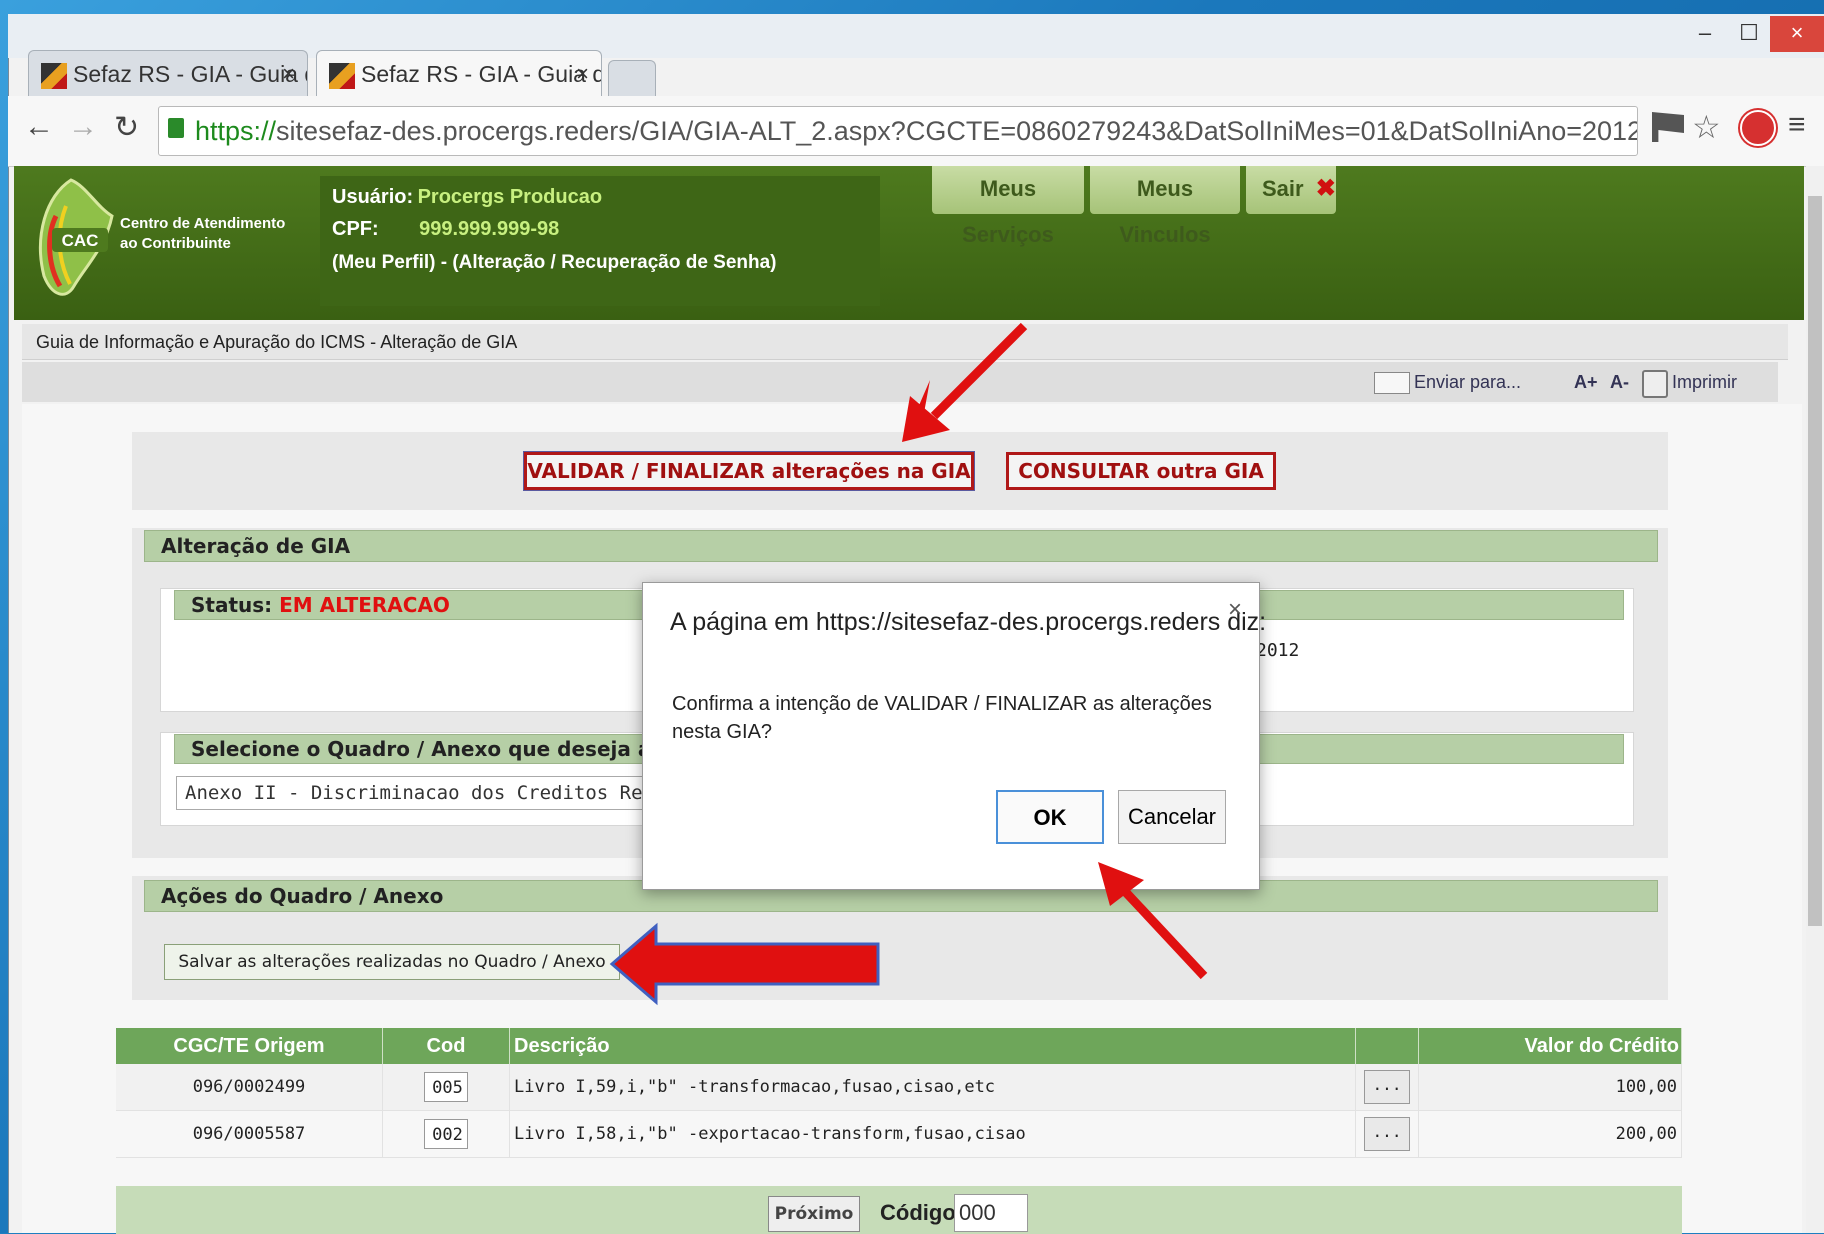  I want to click on arrow-to-validate-icon, so click(965, 382).